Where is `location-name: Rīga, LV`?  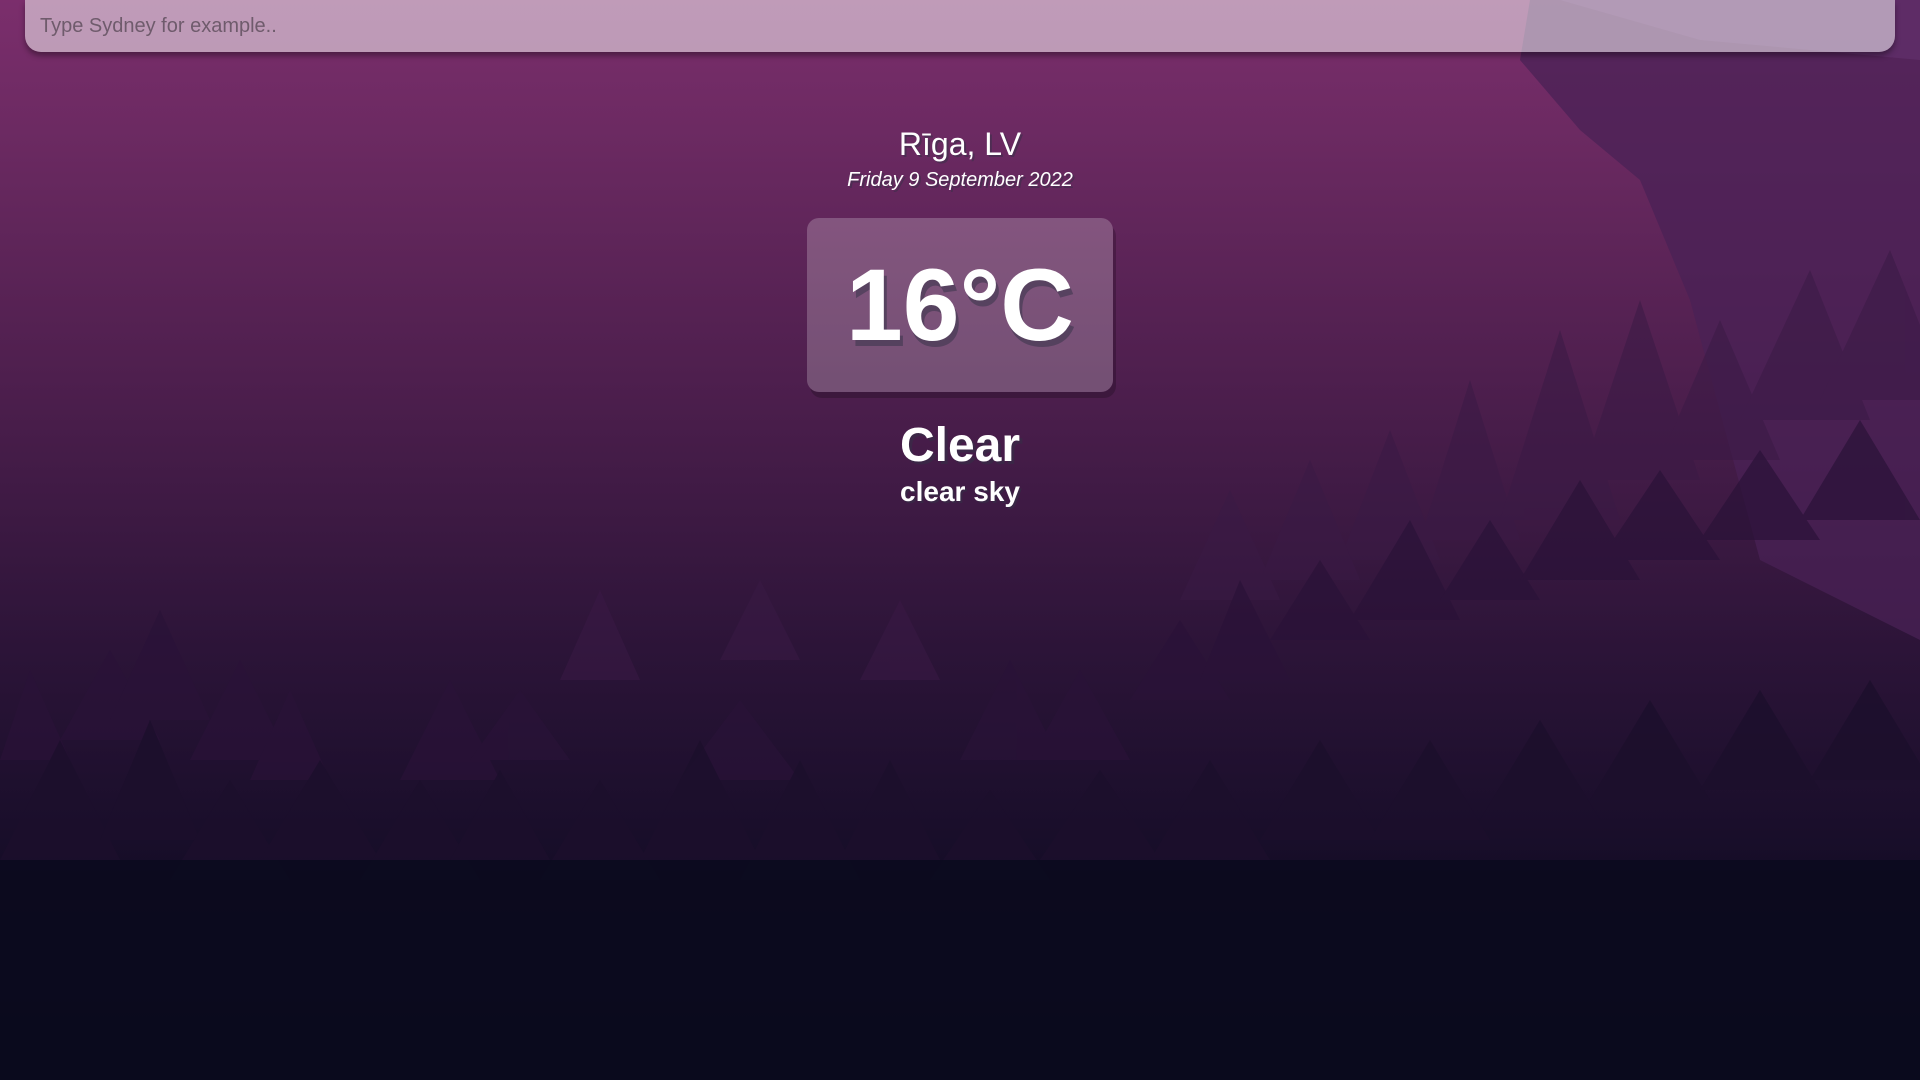 location-name: Rīga, LV is located at coordinates (960, 144).